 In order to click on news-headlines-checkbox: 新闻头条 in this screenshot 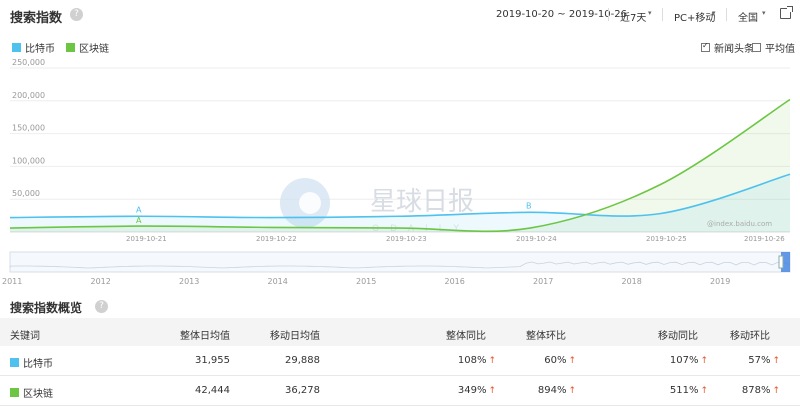, I will do `click(727, 47)`.